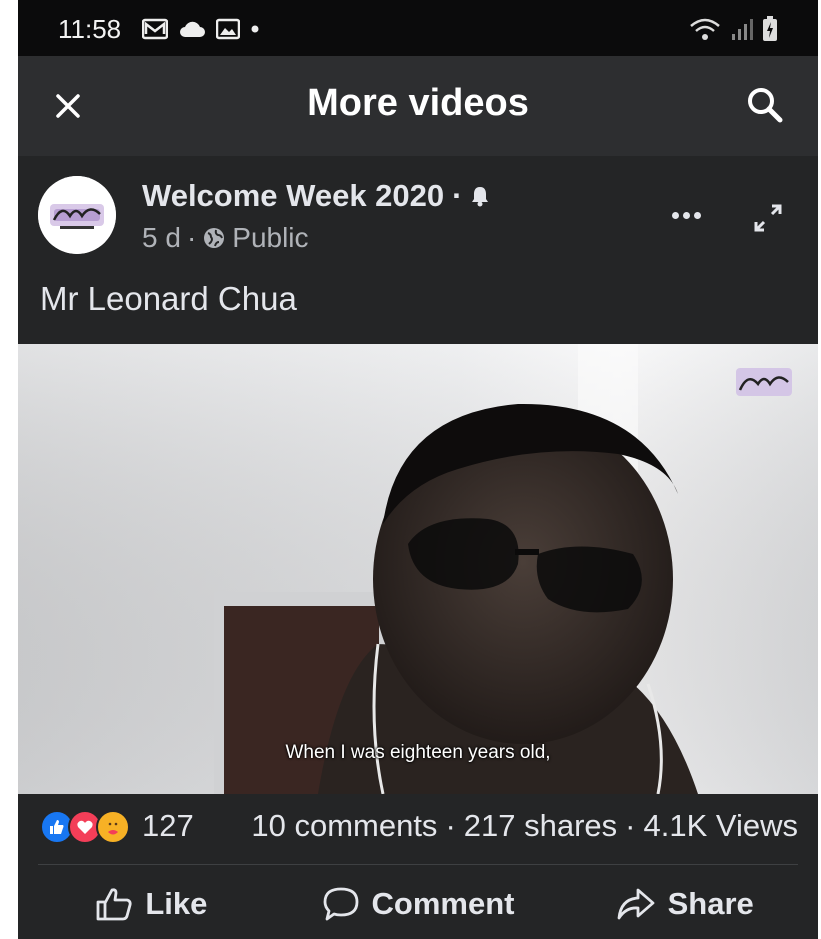 The image size is (821, 939). I want to click on reaction-icons, so click(85, 827).